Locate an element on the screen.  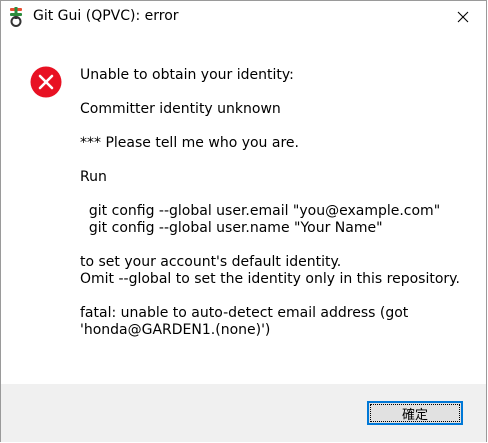
close-button is located at coordinates (463, 17).